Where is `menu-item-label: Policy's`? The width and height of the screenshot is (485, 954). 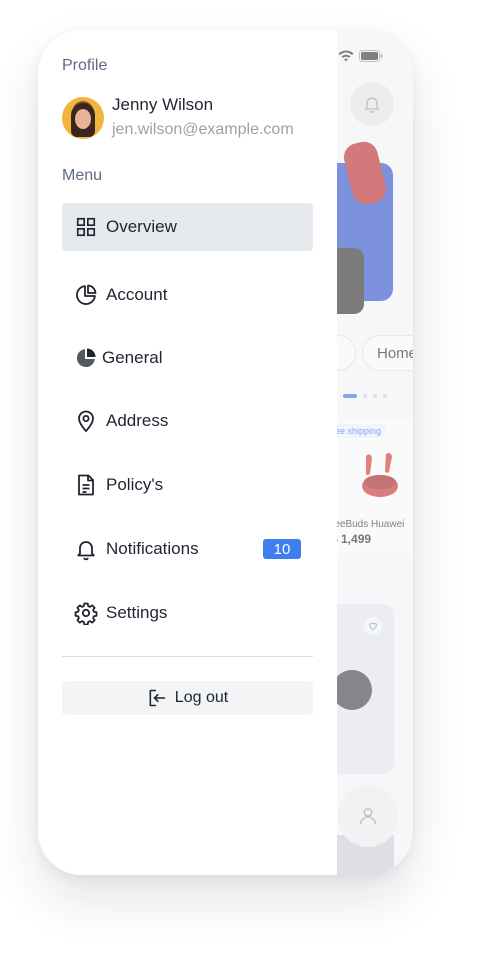
menu-item-label: Policy's is located at coordinates (135, 484).